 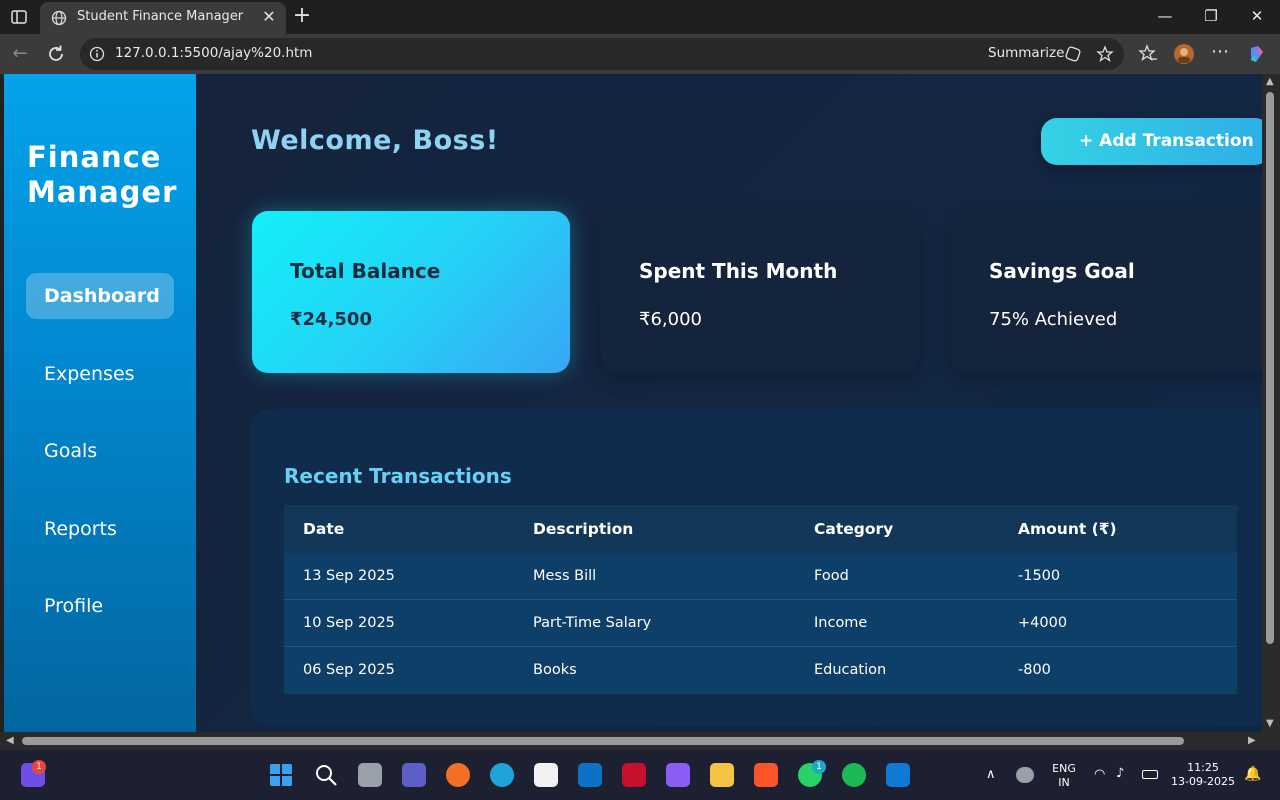 I want to click on reload-icon, so click(x=56, y=54).